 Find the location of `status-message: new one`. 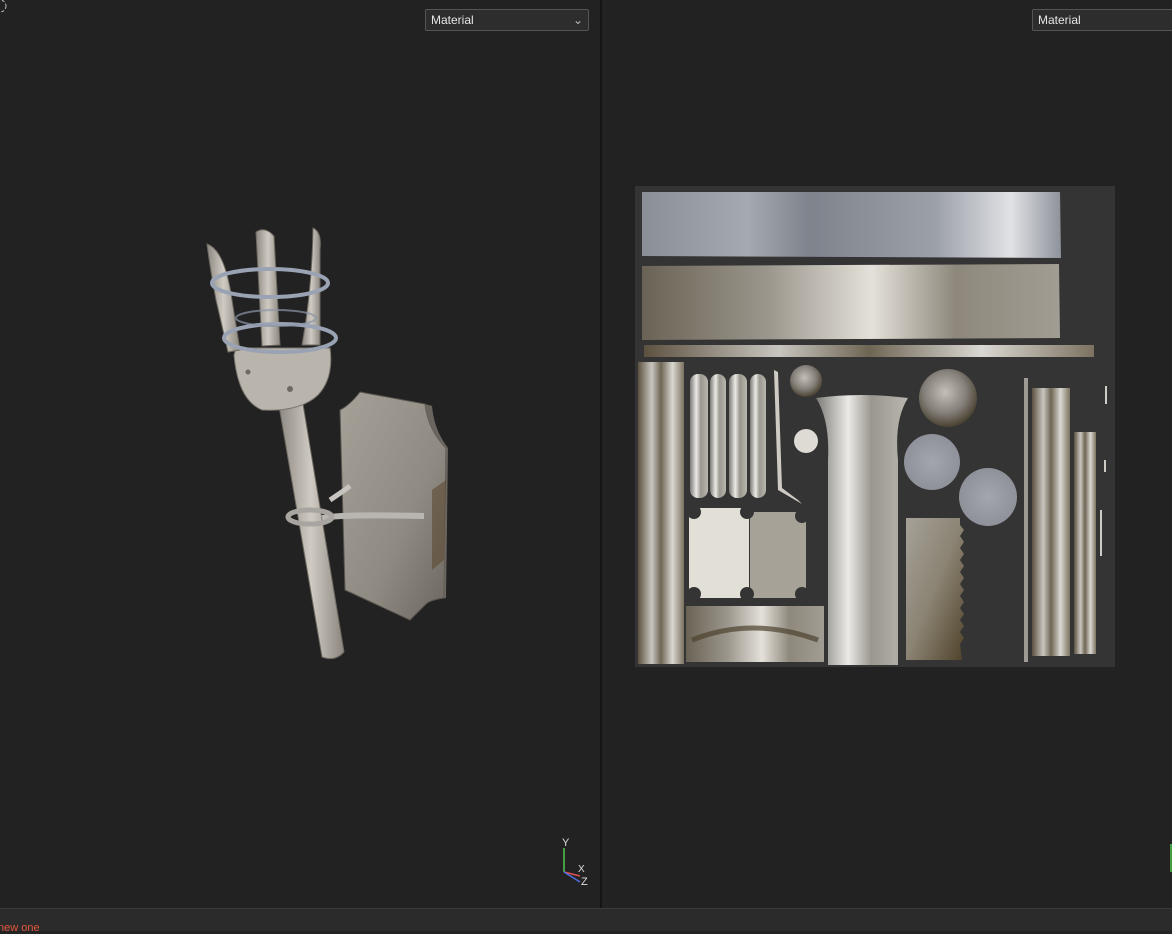

status-message: new one is located at coordinates (20, 928).